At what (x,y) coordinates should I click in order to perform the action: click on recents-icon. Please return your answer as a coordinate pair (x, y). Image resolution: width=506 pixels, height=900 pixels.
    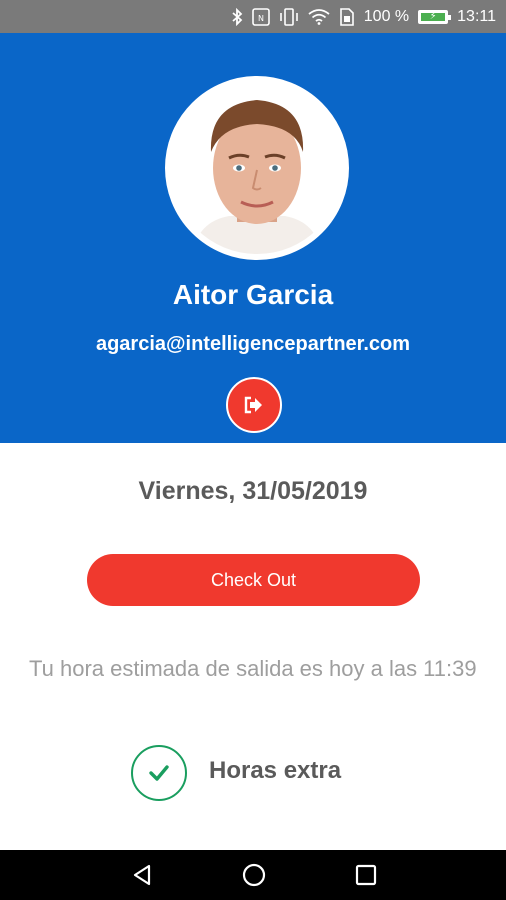
    Looking at the image, I should click on (366, 875).